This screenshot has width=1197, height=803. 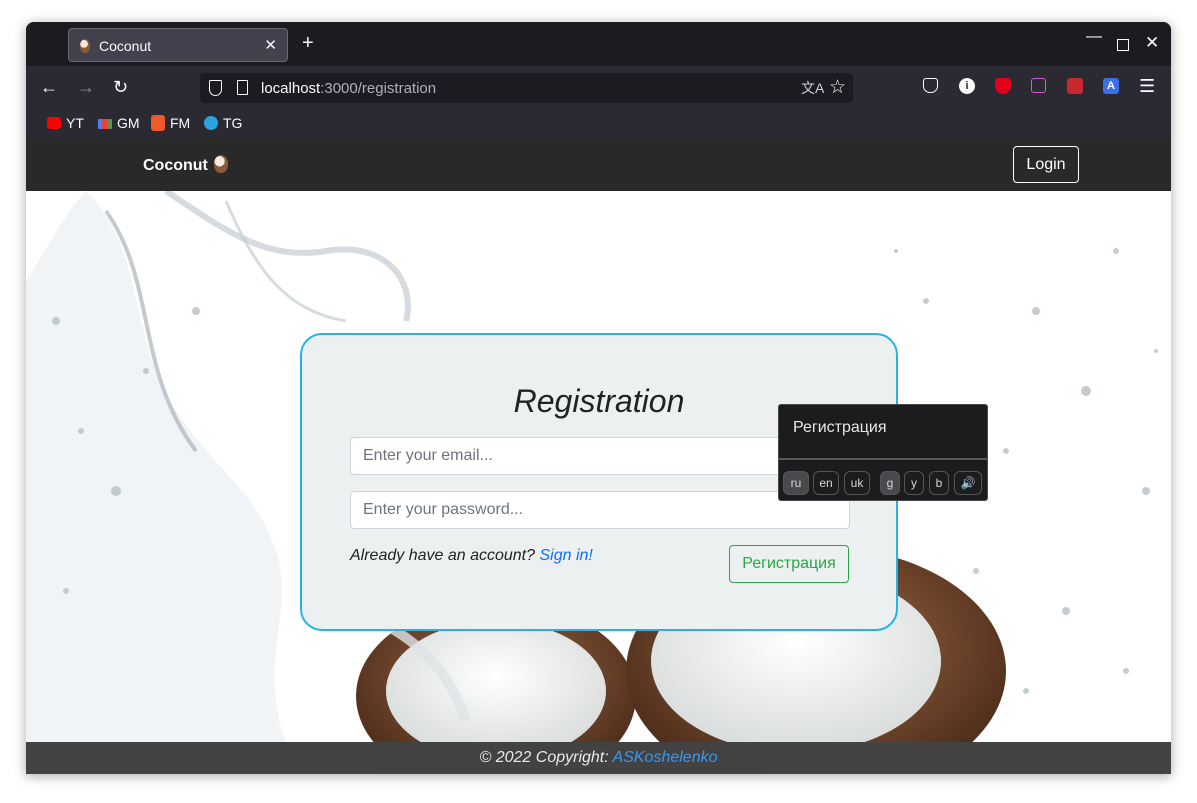 I want to click on translate-icon: 文A, so click(x=812, y=88).